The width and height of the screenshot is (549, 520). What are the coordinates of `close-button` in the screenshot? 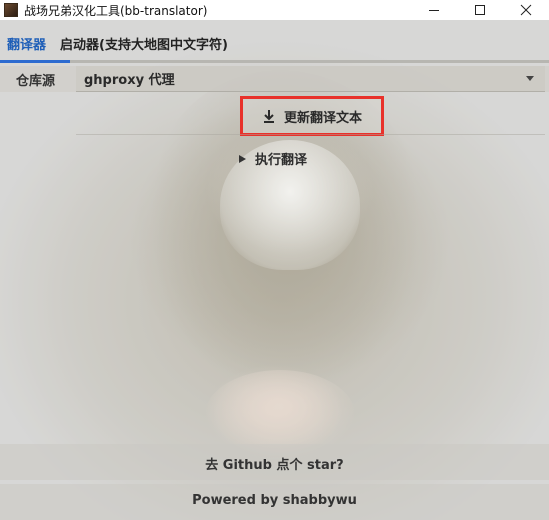 It's located at (526, 10).